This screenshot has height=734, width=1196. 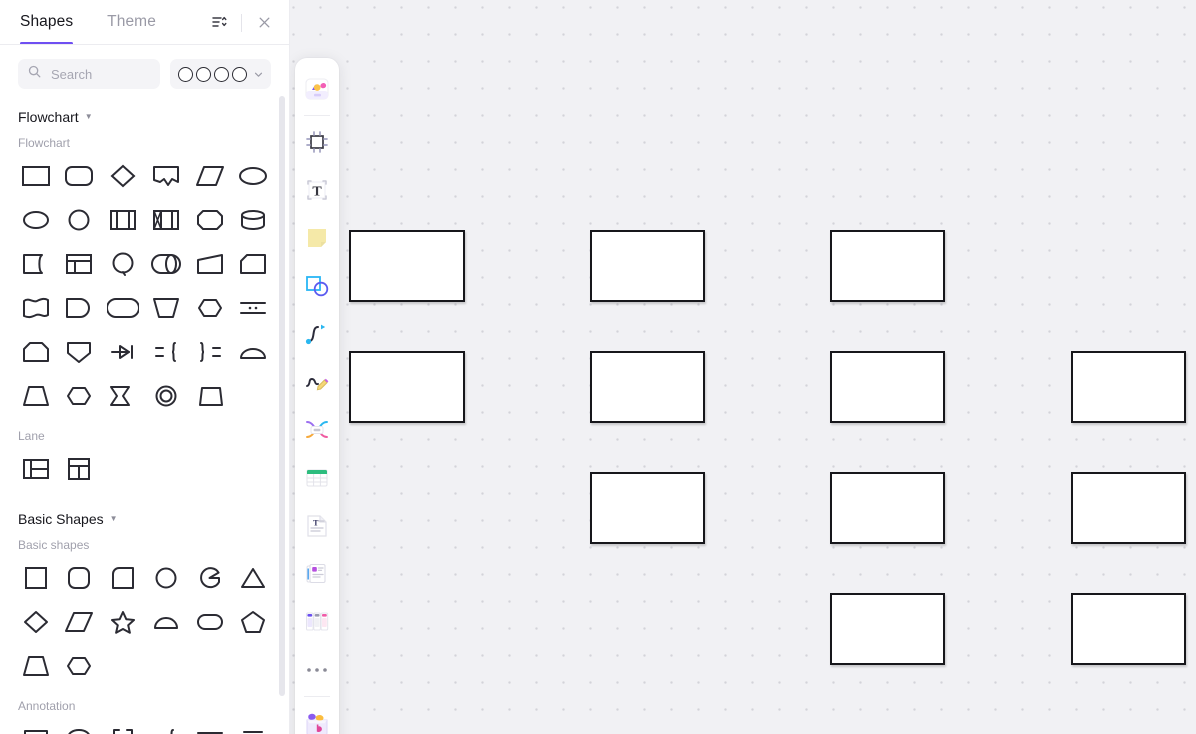 What do you see at coordinates (317, 334) in the screenshot?
I see `tool-connector` at bounding box center [317, 334].